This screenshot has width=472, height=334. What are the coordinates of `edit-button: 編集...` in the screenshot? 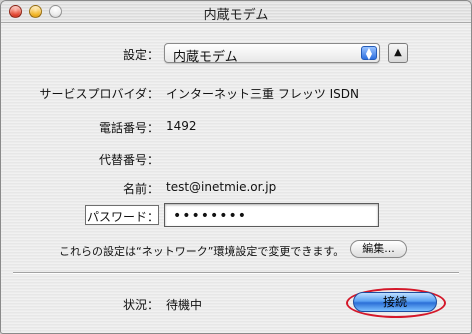 It's located at (378, 249).